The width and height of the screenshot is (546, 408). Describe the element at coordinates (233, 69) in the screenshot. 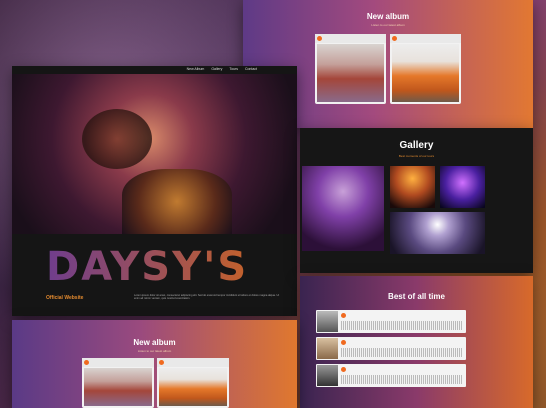

I see `nav-link-tours: Tours` at that location.